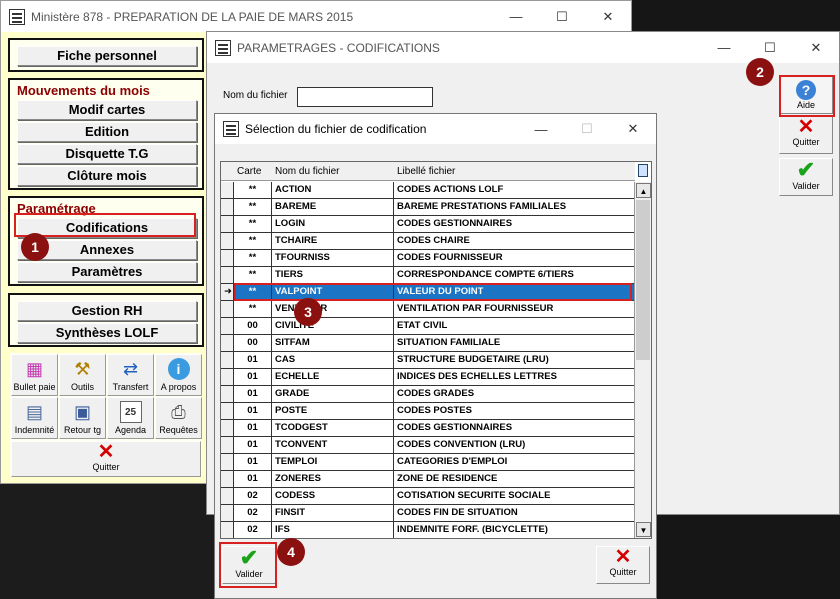 The height and width of the screenshot is (599, 840). Describe the element at coordinates (130, 375) in the screenshot. I see `transfert-button: ⇄ Transfert` at that location.